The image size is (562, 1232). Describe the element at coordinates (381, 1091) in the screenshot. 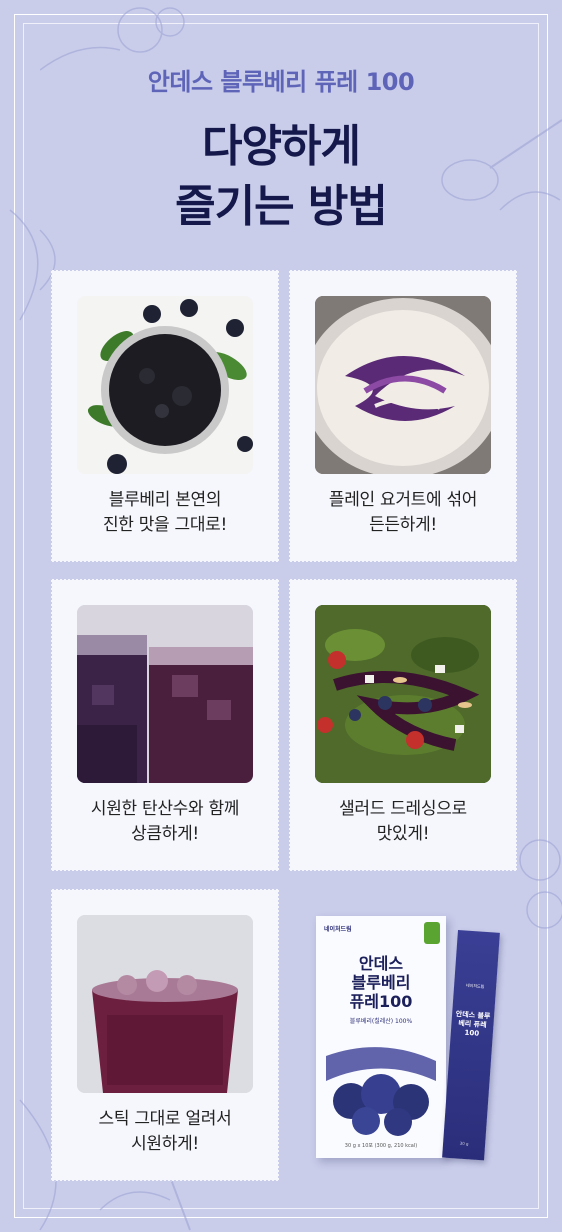

I see `blueberry-cluster-icon` at that location.